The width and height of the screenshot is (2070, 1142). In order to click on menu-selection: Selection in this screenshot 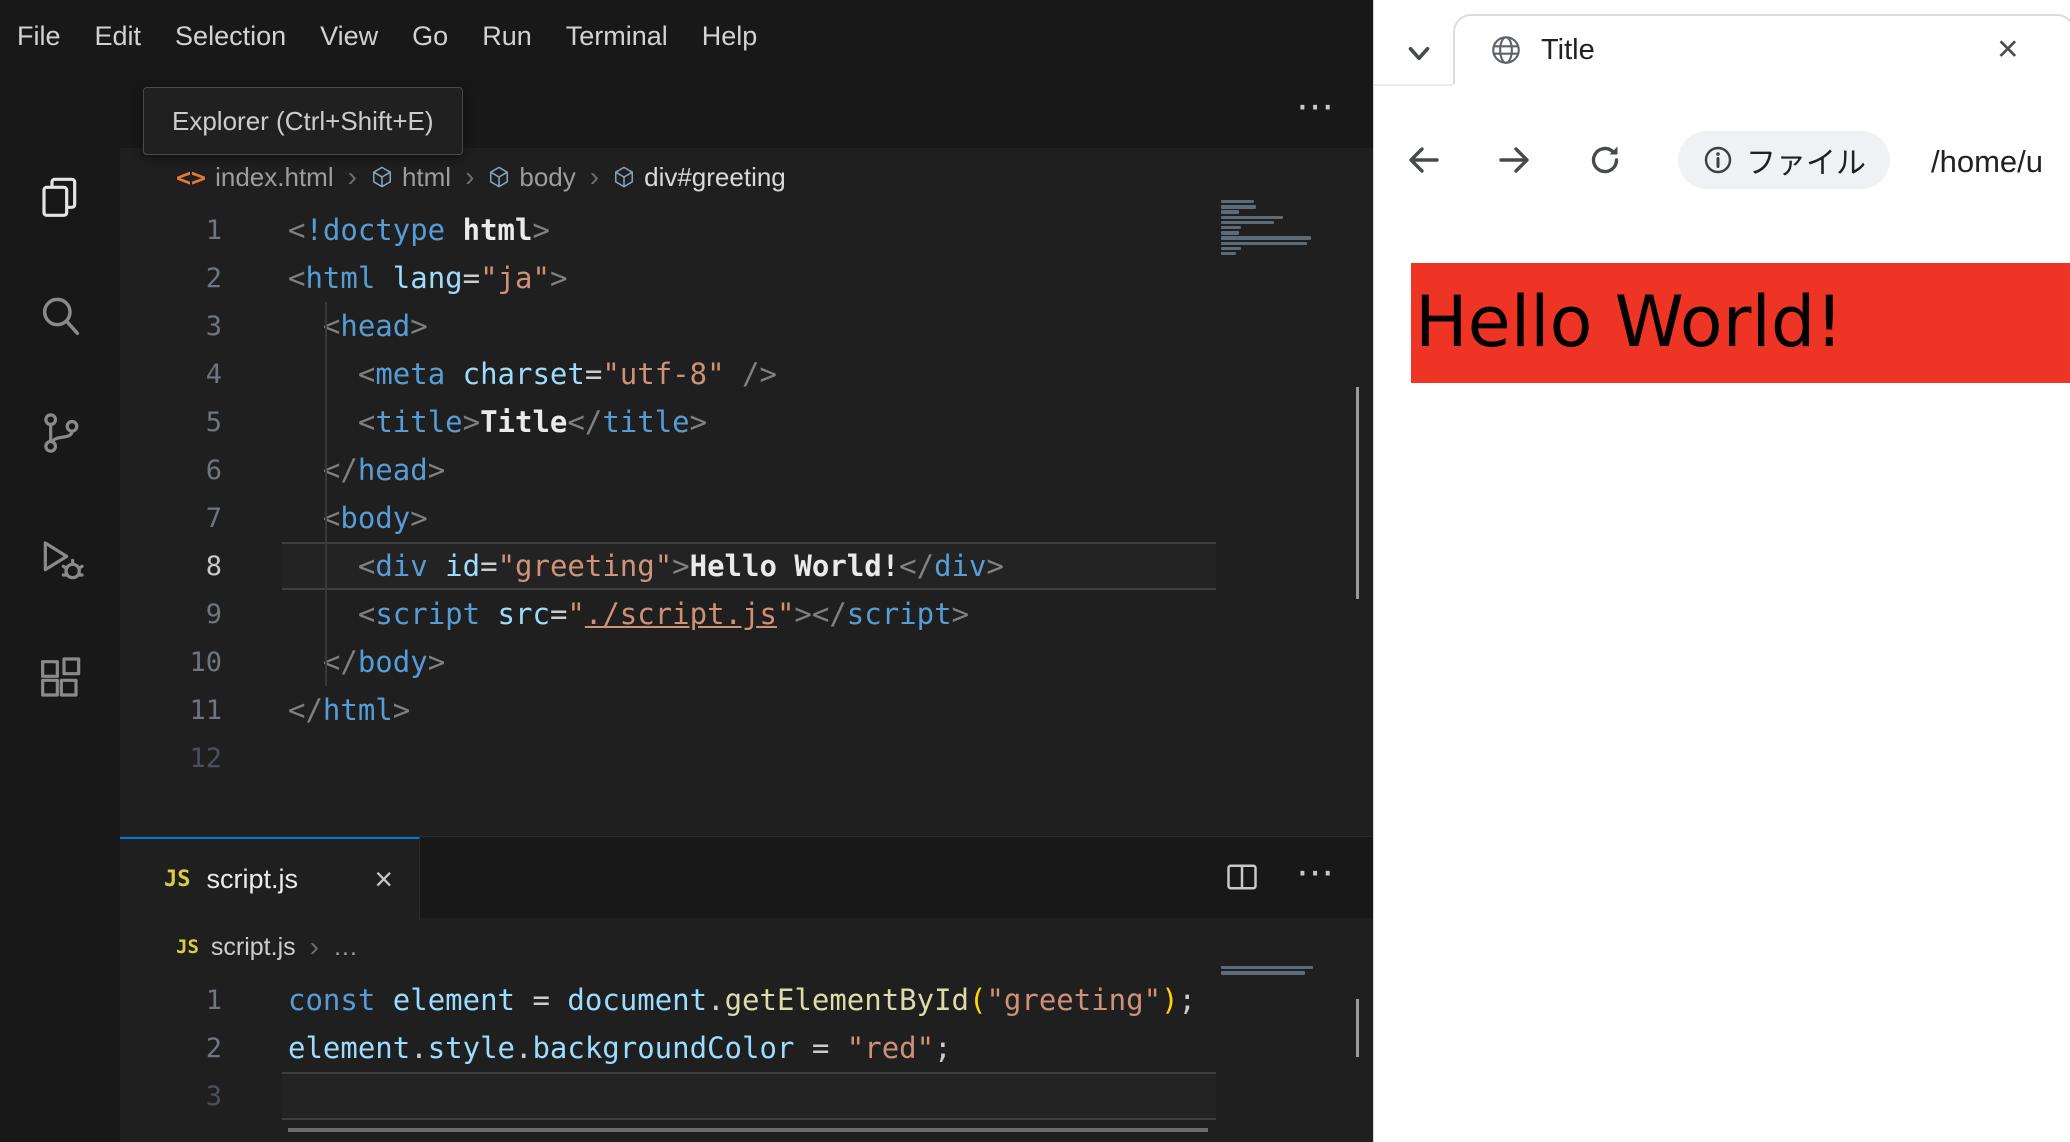, I will do `click(230, 36)`.